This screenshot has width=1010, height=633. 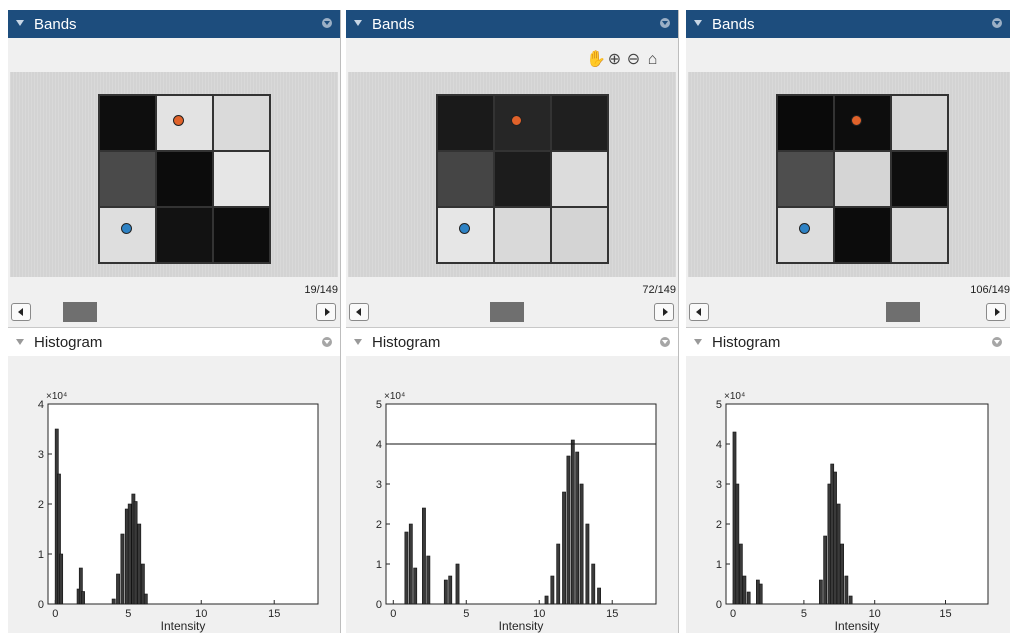 I want to click on home-icon: ⌂, so click(x=652, y=59).